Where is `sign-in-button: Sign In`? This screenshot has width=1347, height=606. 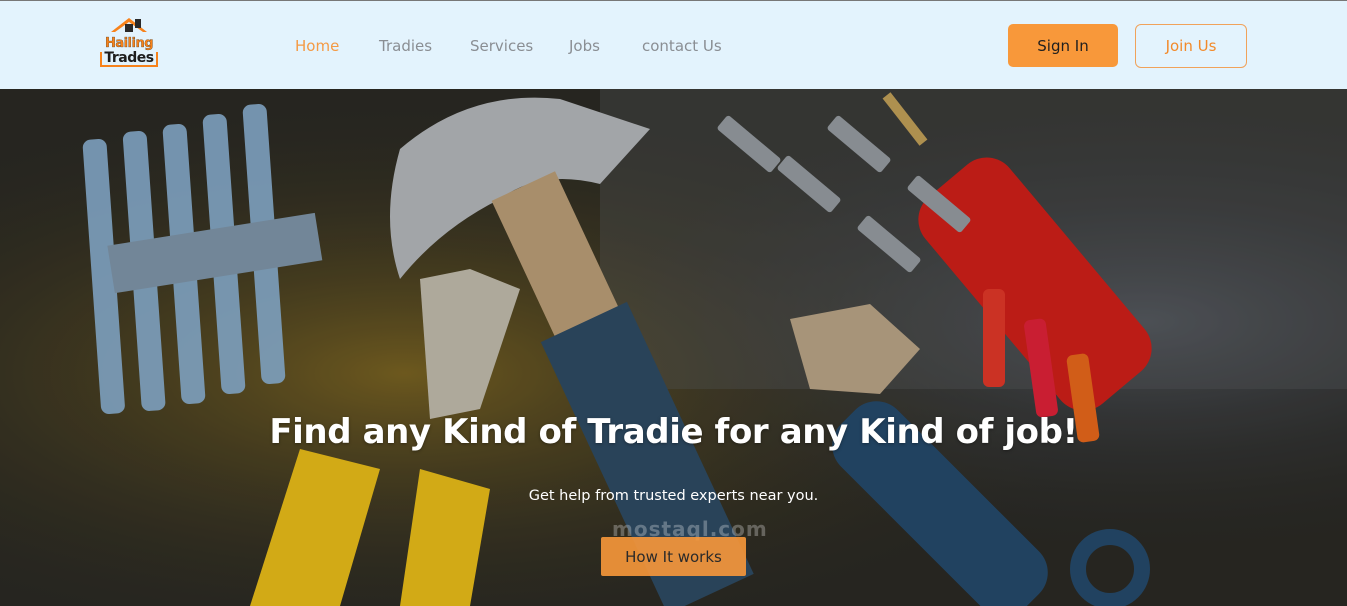
sign-in-button: Sign In is located at coordinates (1063, 45).